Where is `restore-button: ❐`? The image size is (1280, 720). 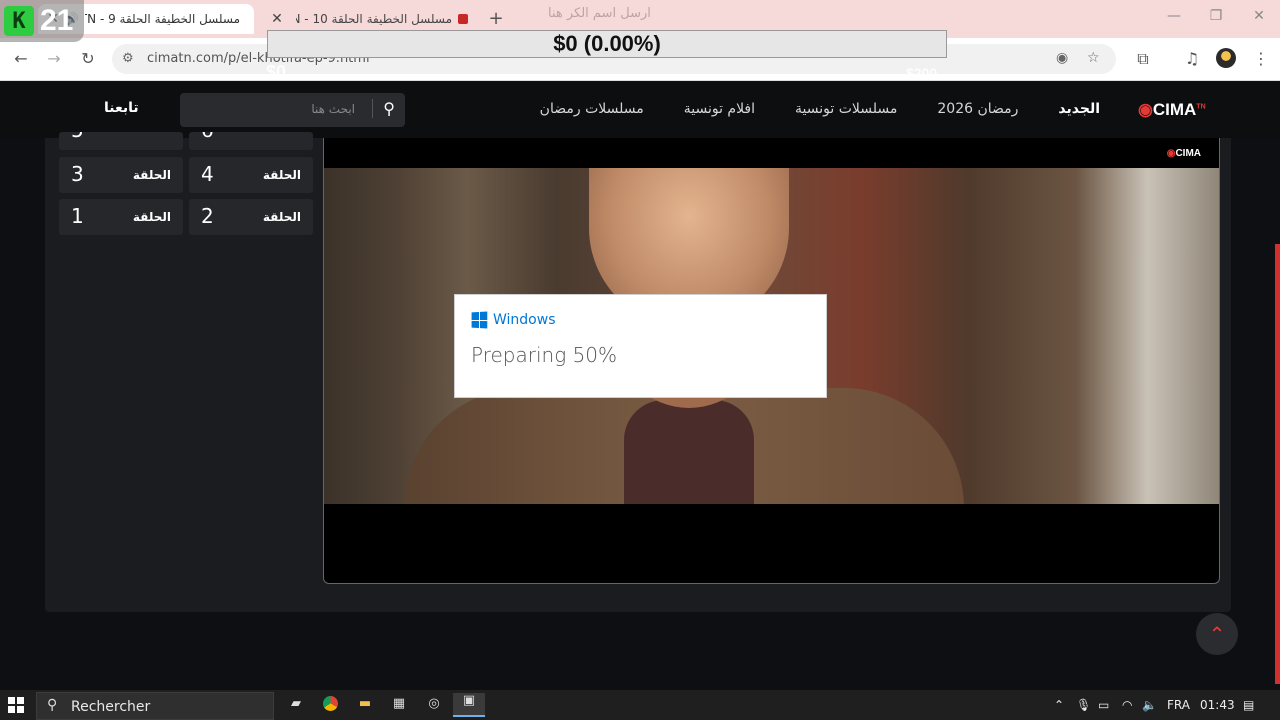 restore-button: ❐ is located at coordinates (1216, 16).